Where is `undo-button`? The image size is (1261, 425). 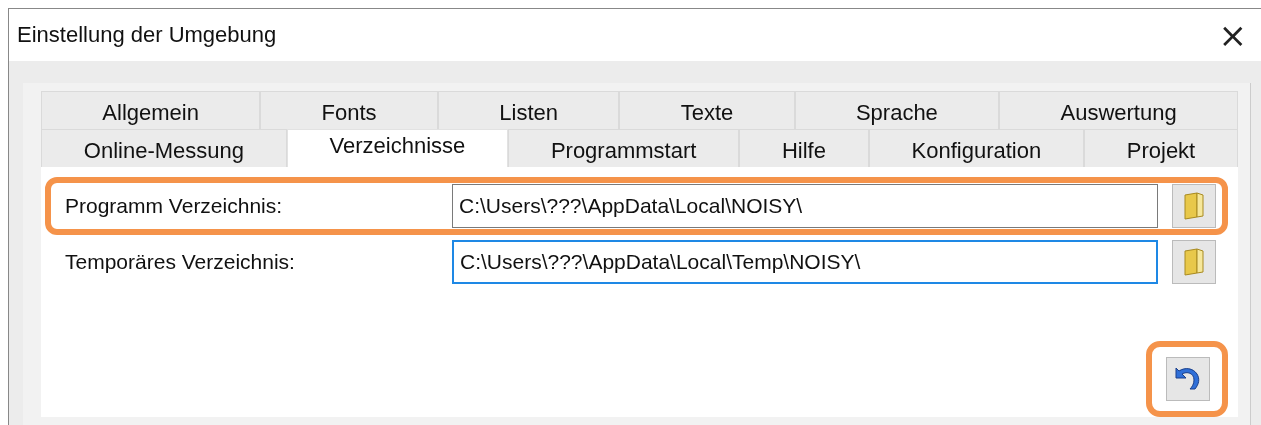
undo-button is located at coordinates (1188, 379).